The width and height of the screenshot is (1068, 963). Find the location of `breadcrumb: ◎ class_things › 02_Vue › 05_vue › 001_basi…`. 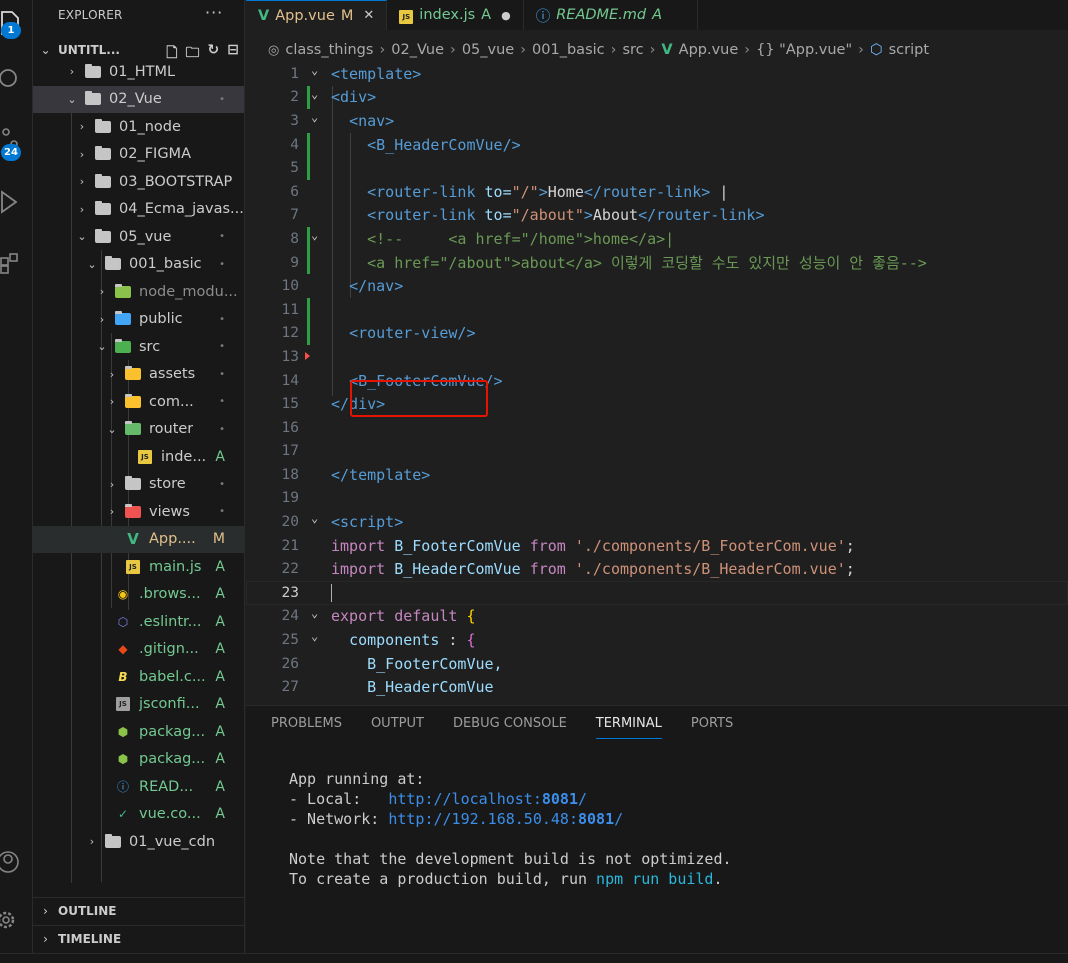

breadcrumb: ◎ class_things › 02_Vue › 05_vue › 001_basi… is located at coordinates (599, 50).